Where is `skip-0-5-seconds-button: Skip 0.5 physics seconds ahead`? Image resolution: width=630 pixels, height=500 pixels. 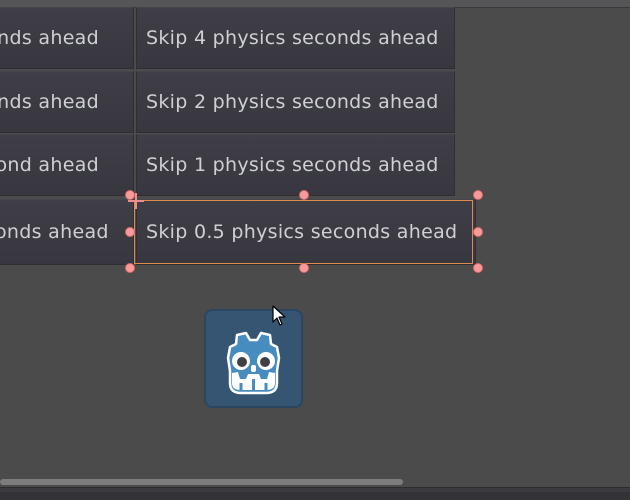
skip-0-5-seconds-button: Skip 0.5 physics seconds ahead is located at coordinates (306, 232).